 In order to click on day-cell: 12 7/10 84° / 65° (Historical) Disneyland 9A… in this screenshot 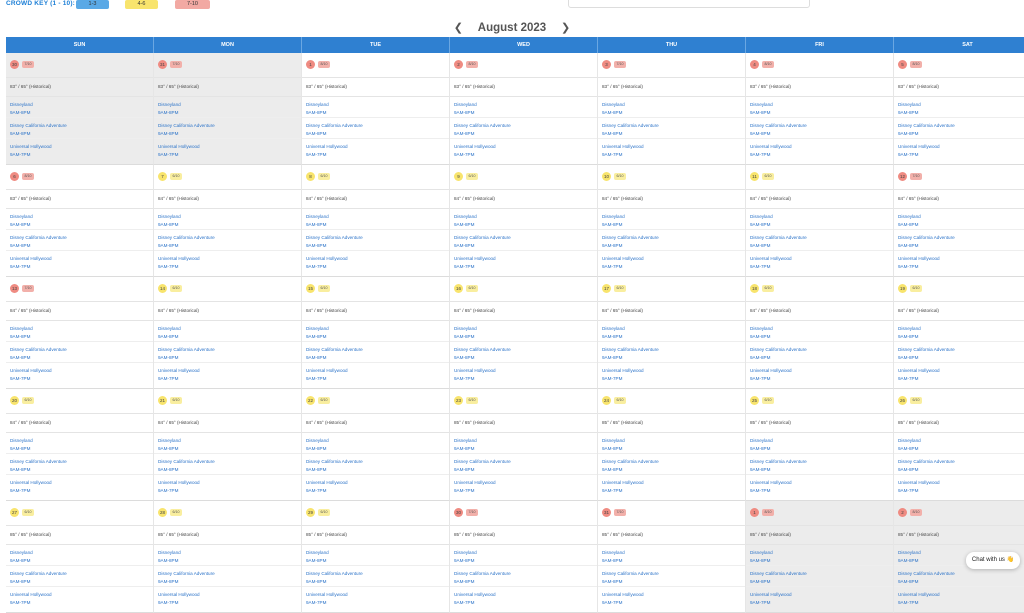, I will do `click(959, 221)`.